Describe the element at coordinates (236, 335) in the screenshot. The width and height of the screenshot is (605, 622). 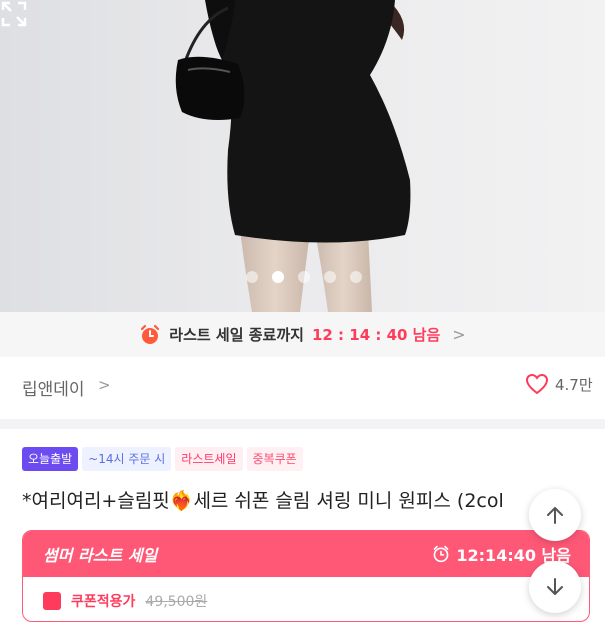
I see `last-sale-label: 라스트 세일 종료까지` at that location.